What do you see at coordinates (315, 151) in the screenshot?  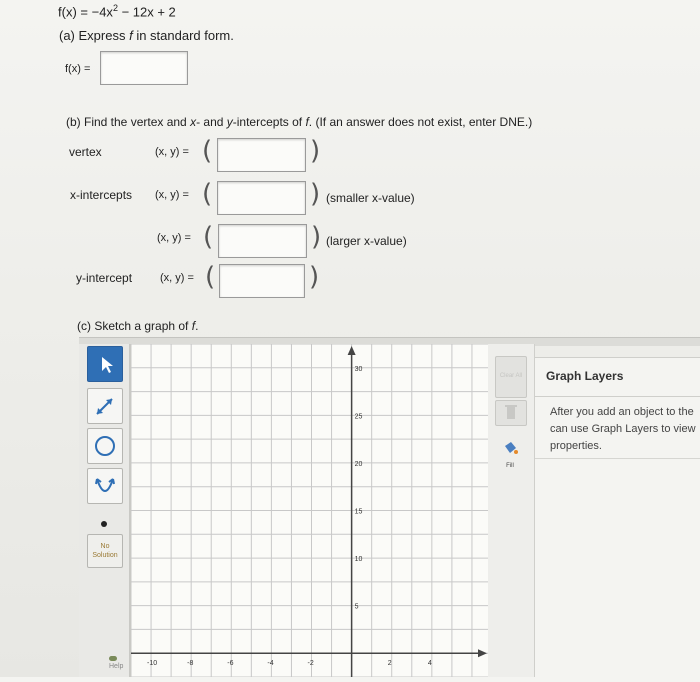 I see `vertex-close-paren: )` at bounding box center [315, 151].